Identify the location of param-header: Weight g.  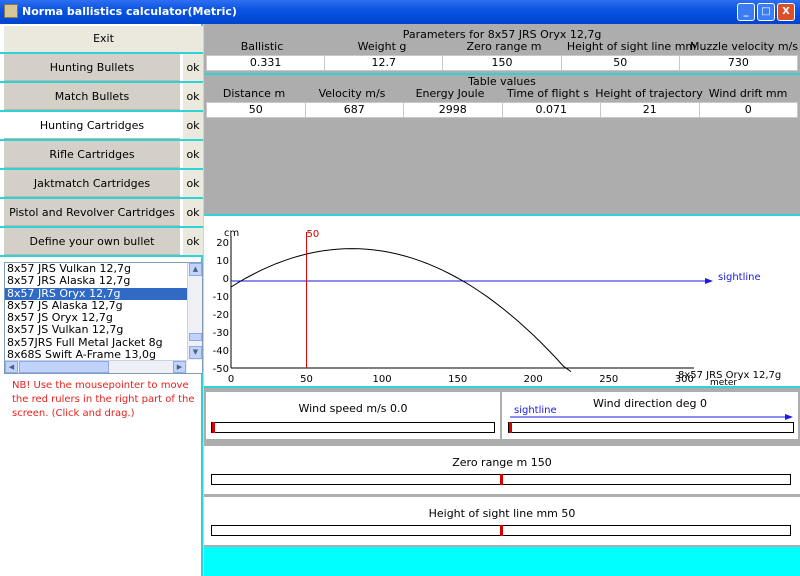
(382, 46).